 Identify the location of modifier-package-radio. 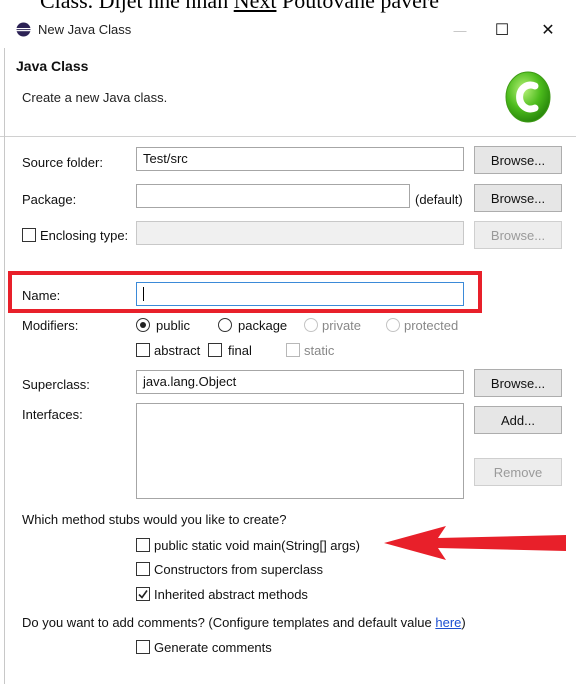
(225, 325).